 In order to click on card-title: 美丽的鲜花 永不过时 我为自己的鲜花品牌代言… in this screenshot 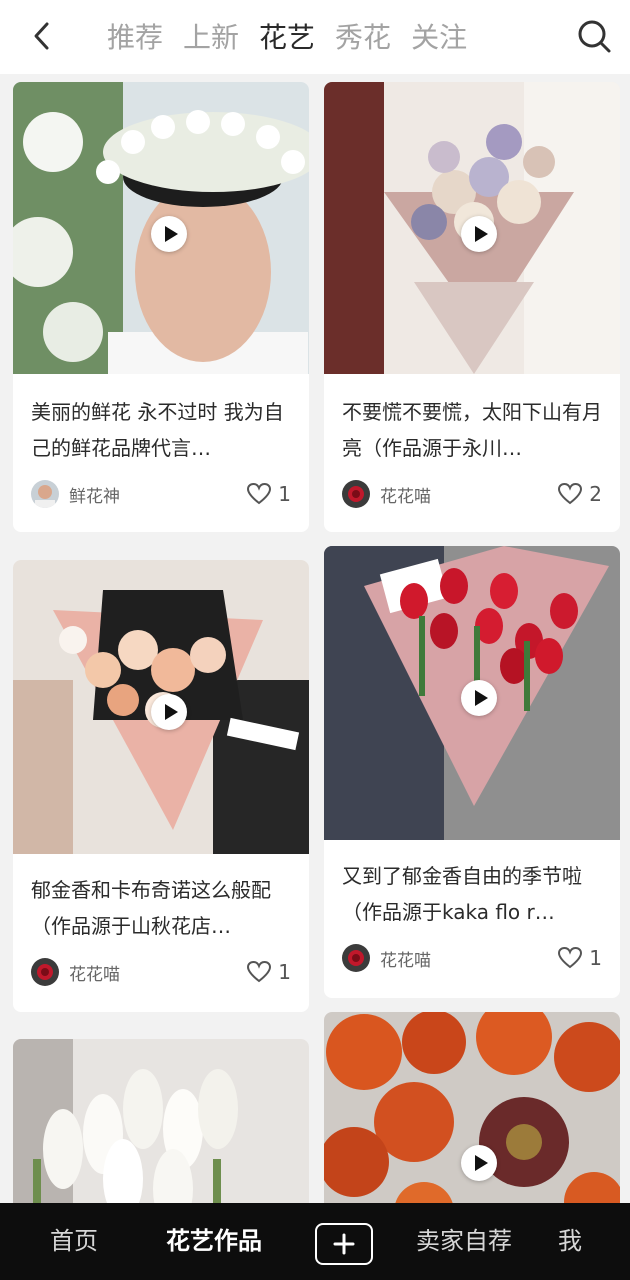, I will do `click(157, 430)`.